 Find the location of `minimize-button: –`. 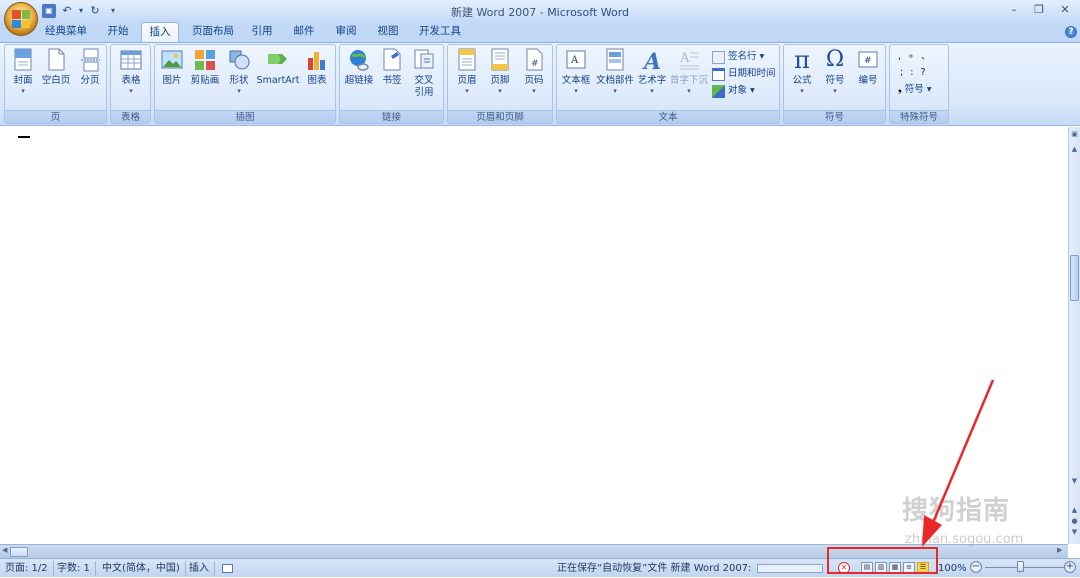

minimize-button: – is located at coordinates (1014, 10).